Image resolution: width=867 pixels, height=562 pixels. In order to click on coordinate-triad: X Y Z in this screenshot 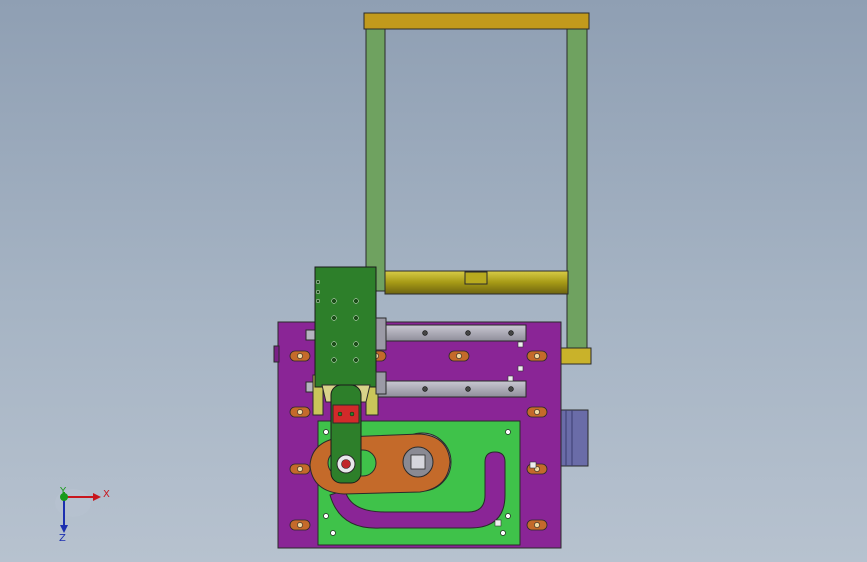, I will do `click(82, 515)`.